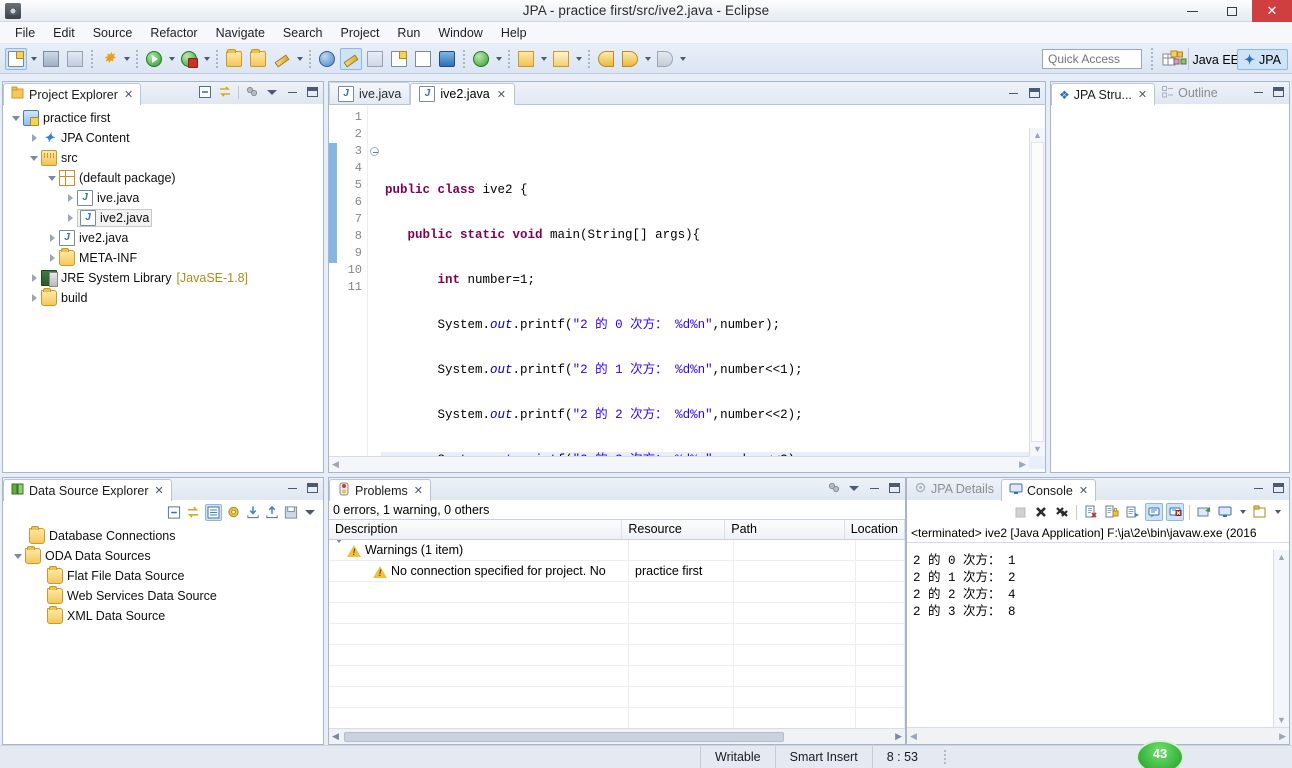 This screenshot has height=768, width=1292. I want to click on next-annotation-button, so click(665, 59).